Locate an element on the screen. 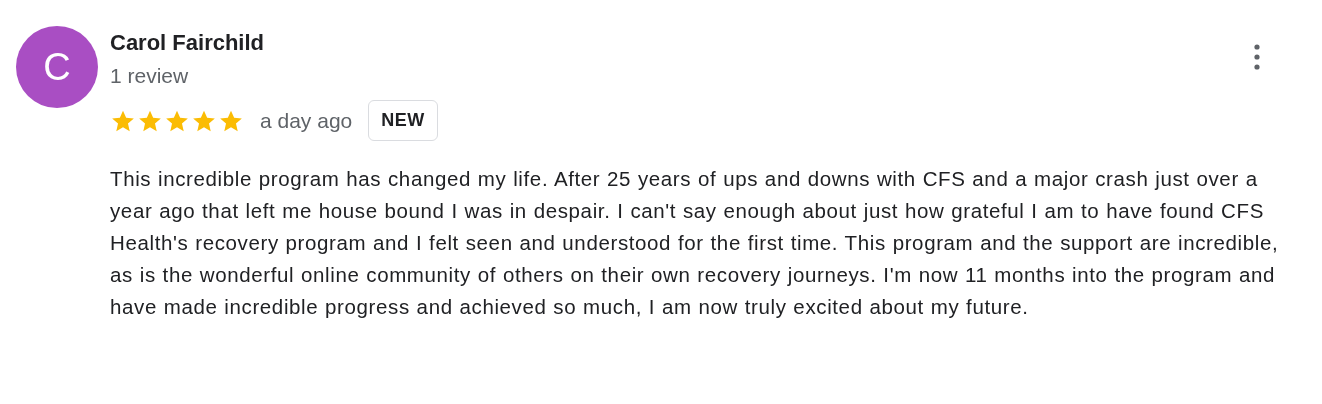 This screenshot has width=1322, height=404. review-count: 1 review is located at coordinates (150, 76).